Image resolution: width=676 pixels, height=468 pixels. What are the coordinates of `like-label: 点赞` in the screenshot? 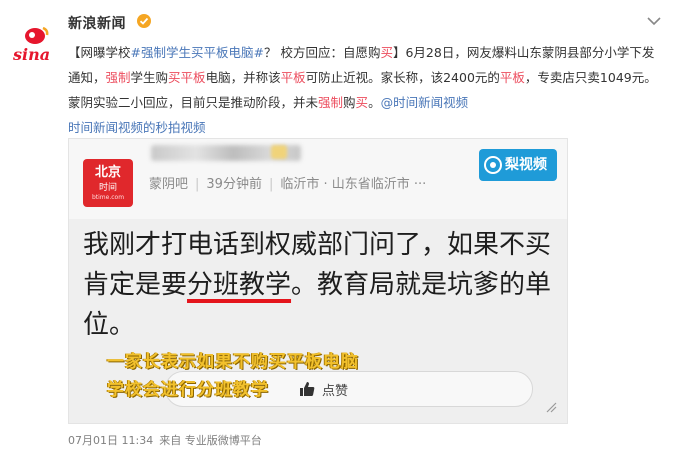 It's located at (335, 391).